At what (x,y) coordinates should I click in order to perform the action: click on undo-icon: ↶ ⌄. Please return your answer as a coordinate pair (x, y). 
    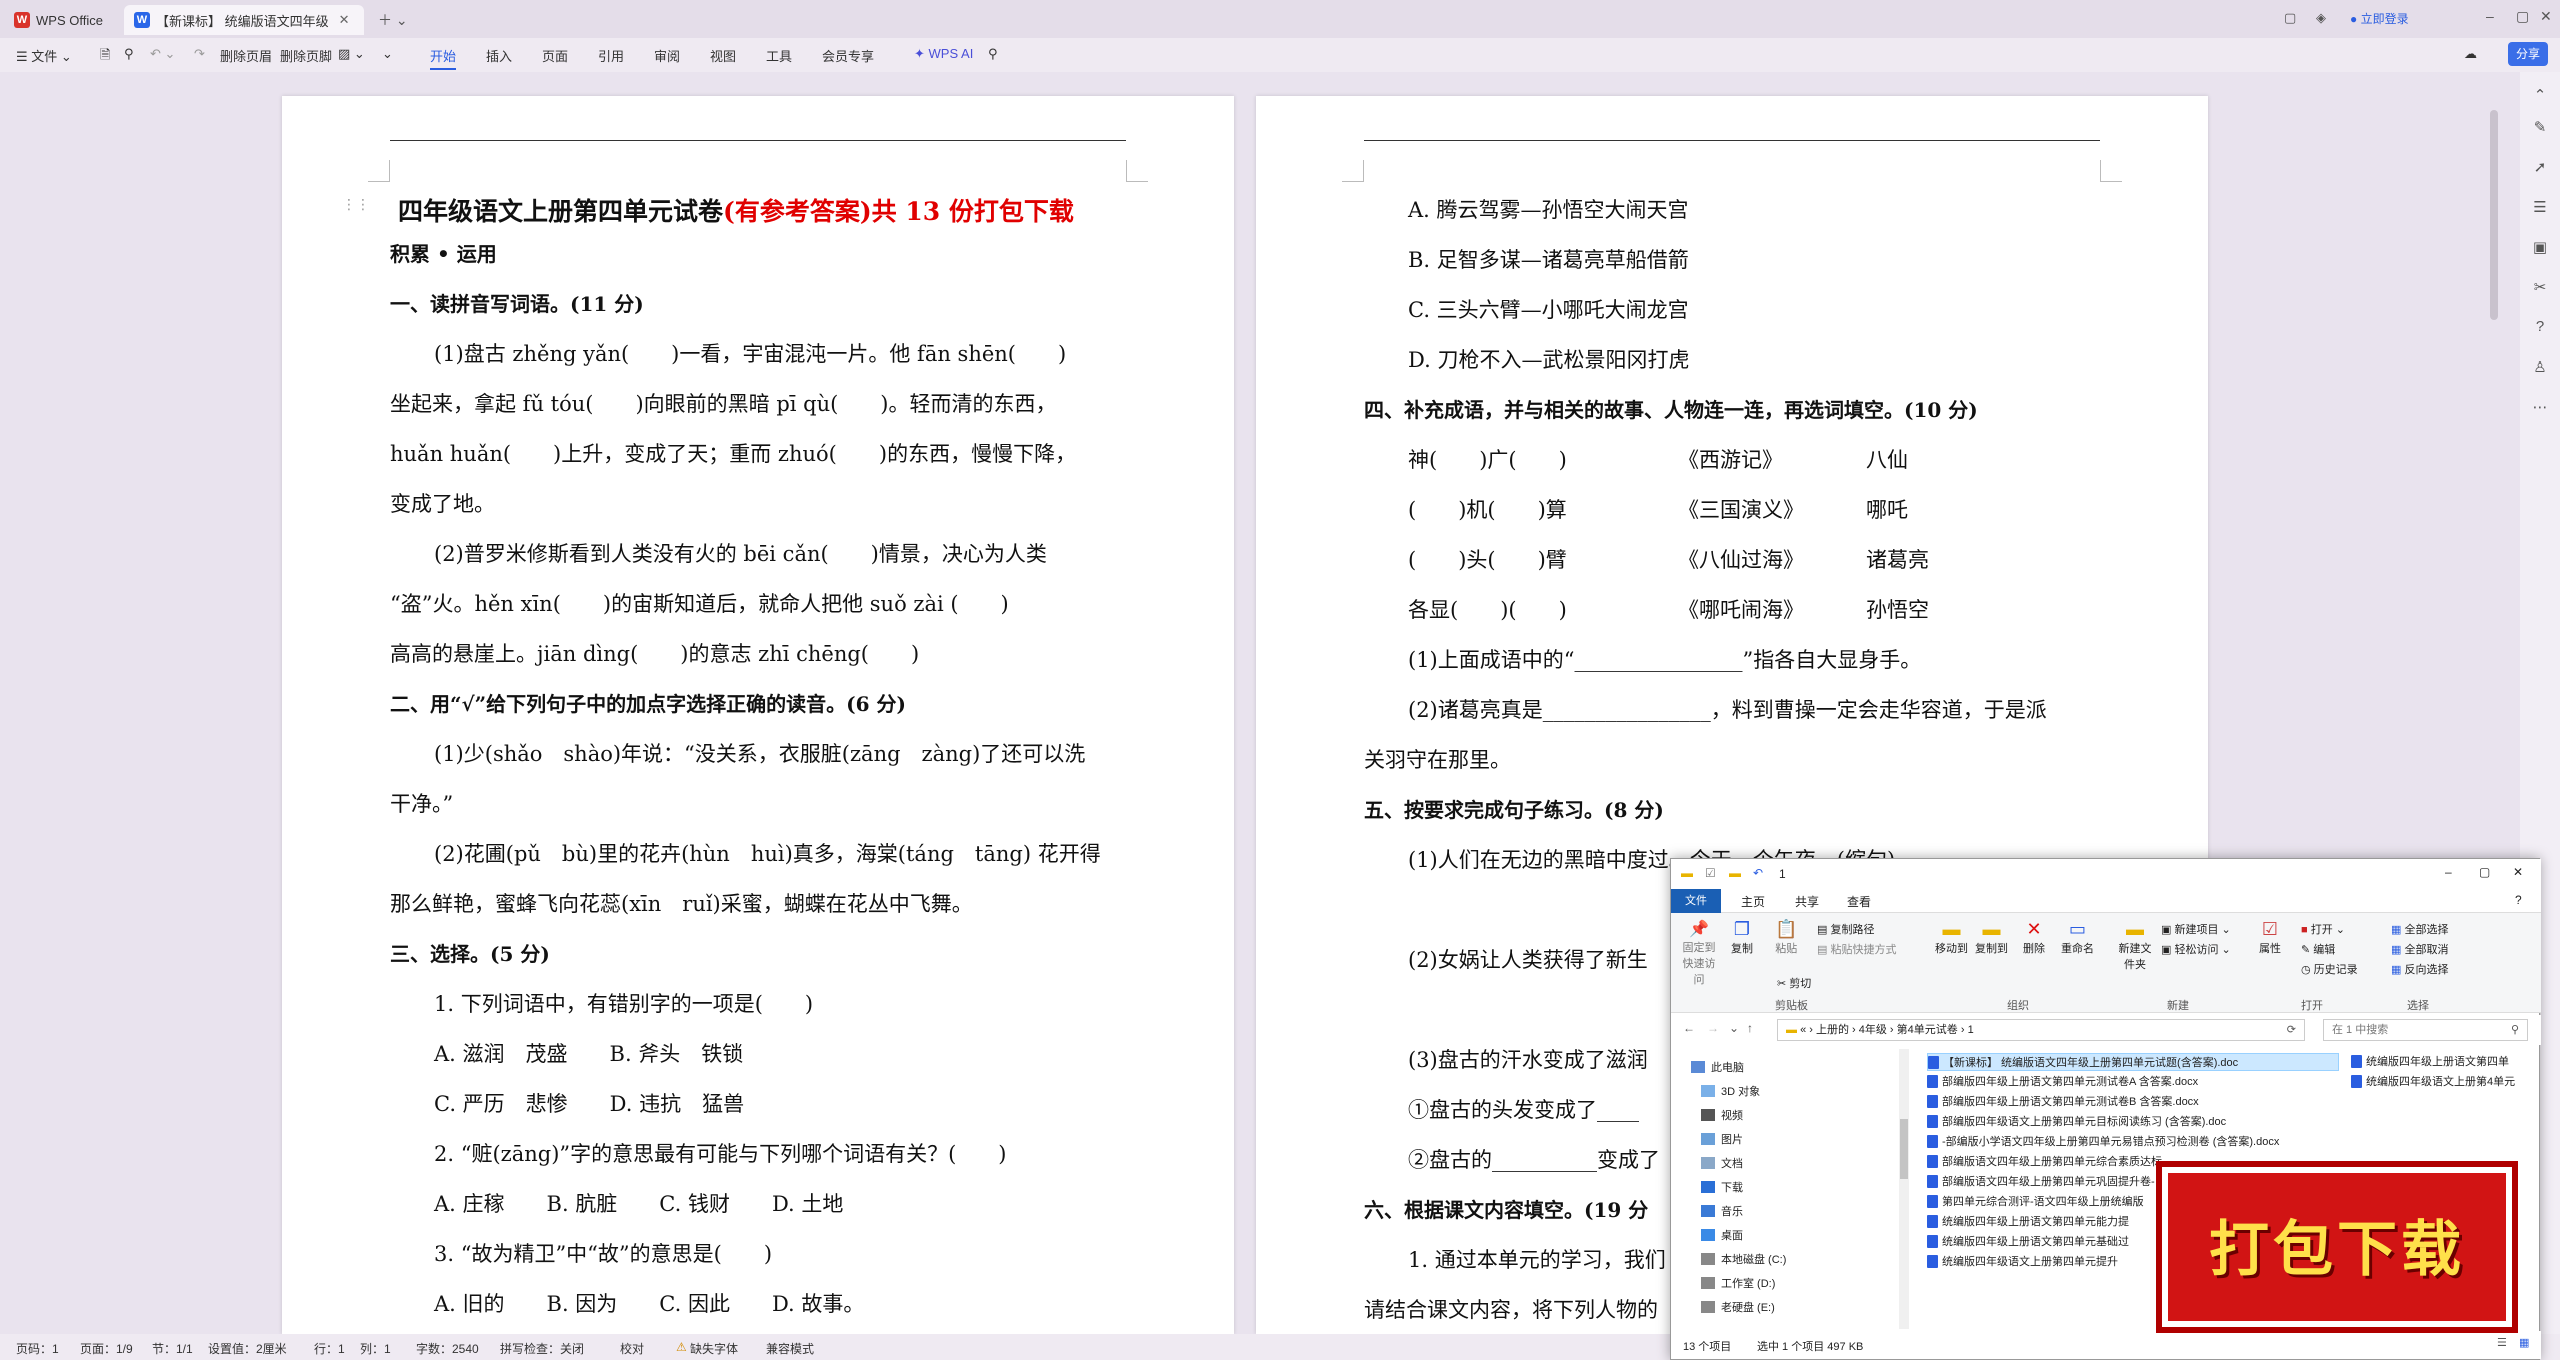
    Looking at the image, I should click on (162, 54).